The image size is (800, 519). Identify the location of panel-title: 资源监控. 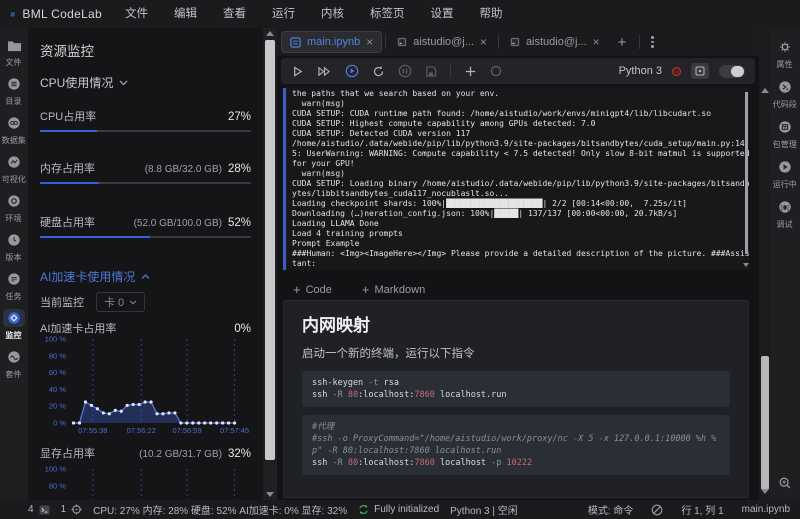
(67, 51).